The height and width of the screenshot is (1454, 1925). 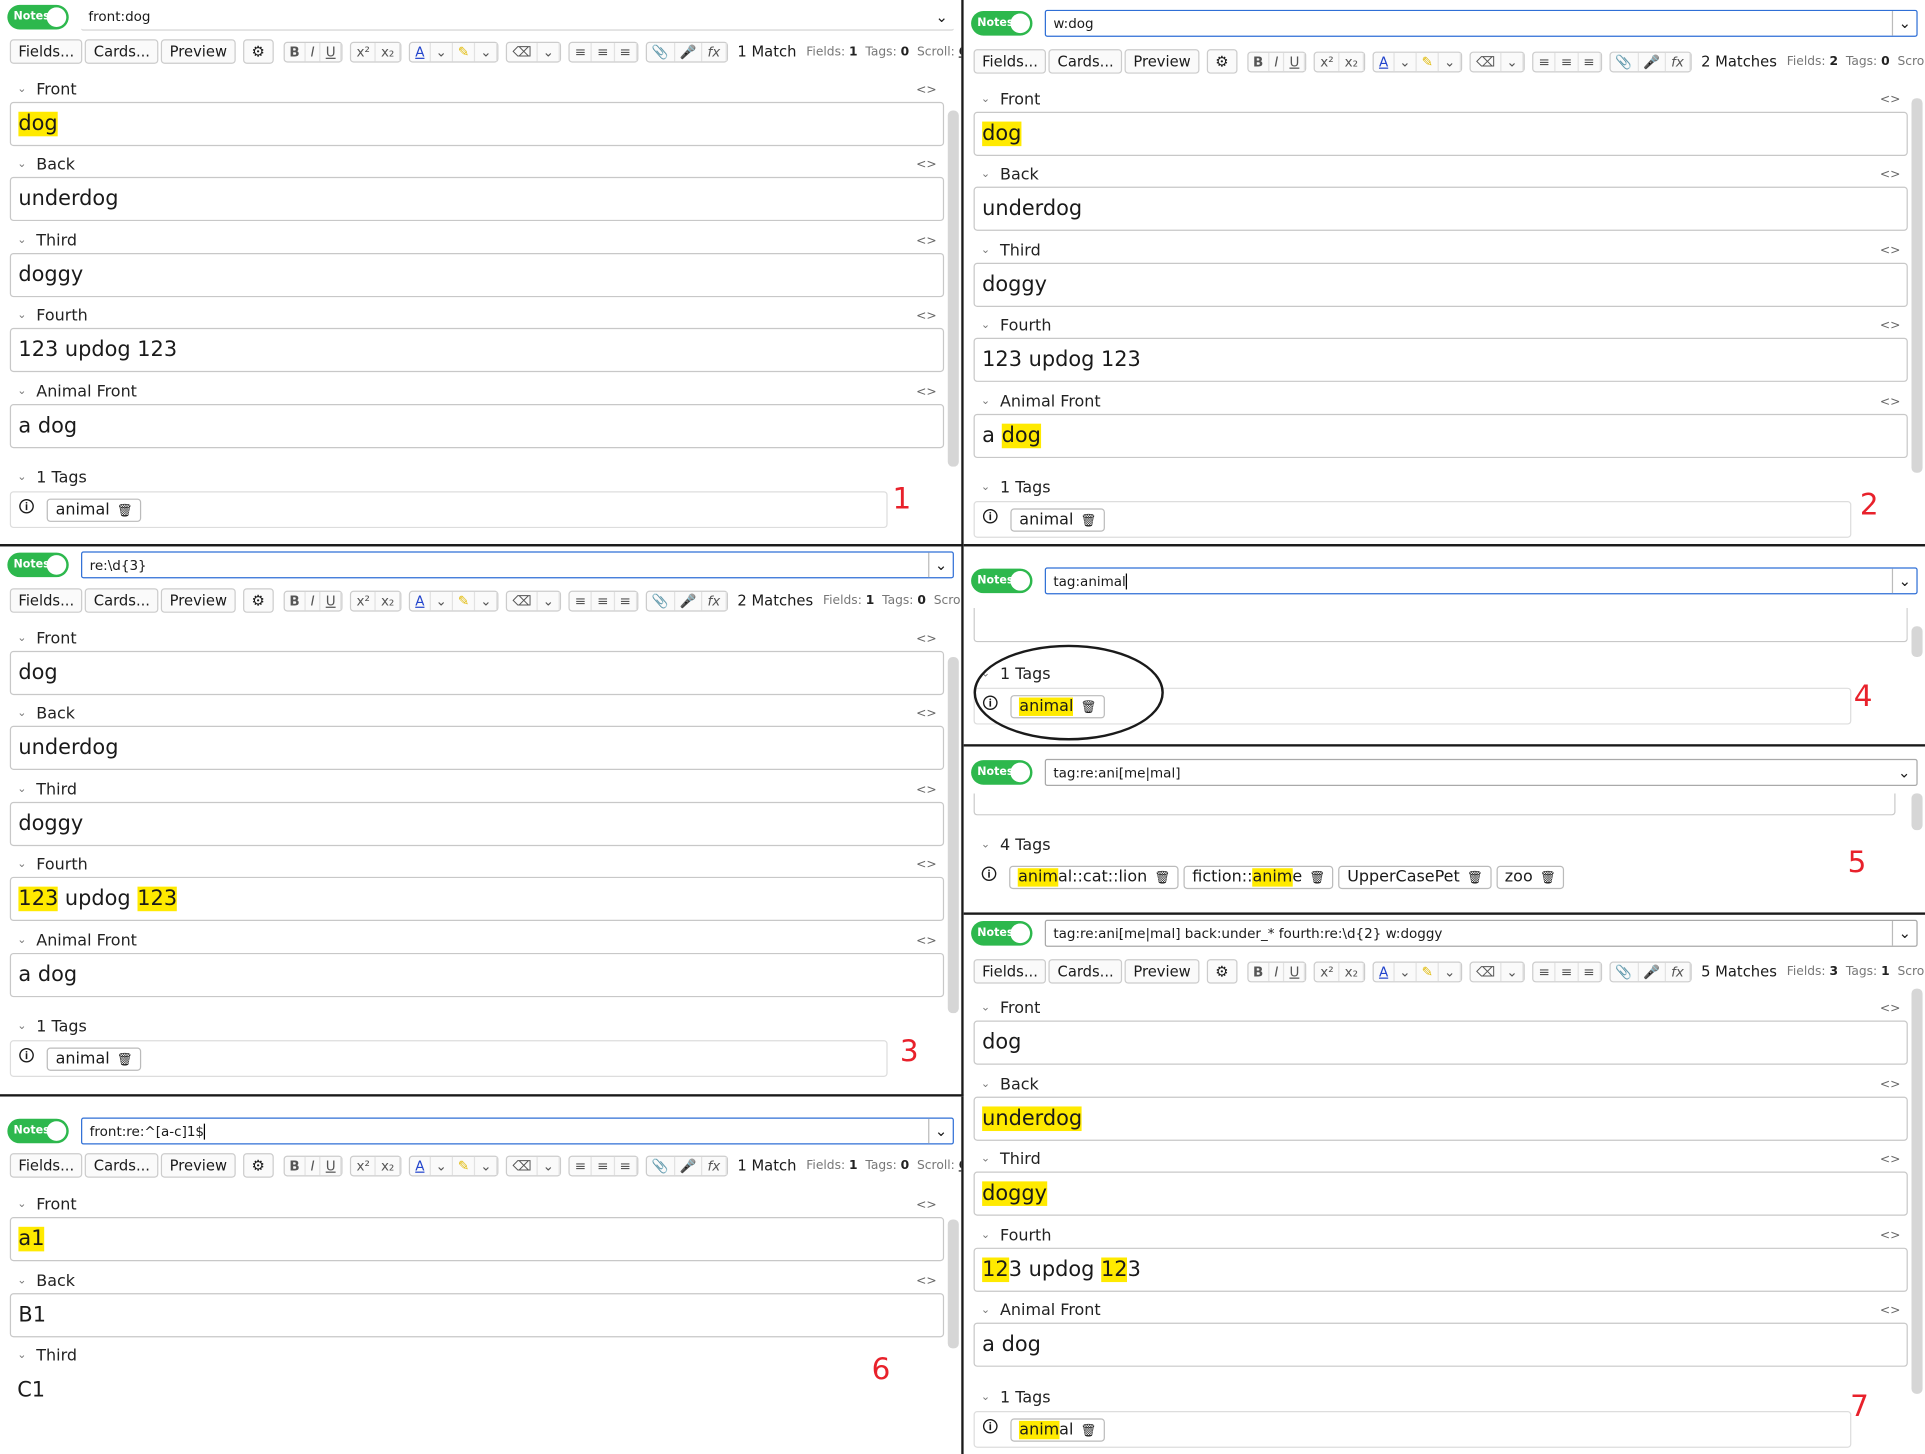 I want to click on tag-editor: 🛈 animal 🗑, so click(x=1412, y=519).